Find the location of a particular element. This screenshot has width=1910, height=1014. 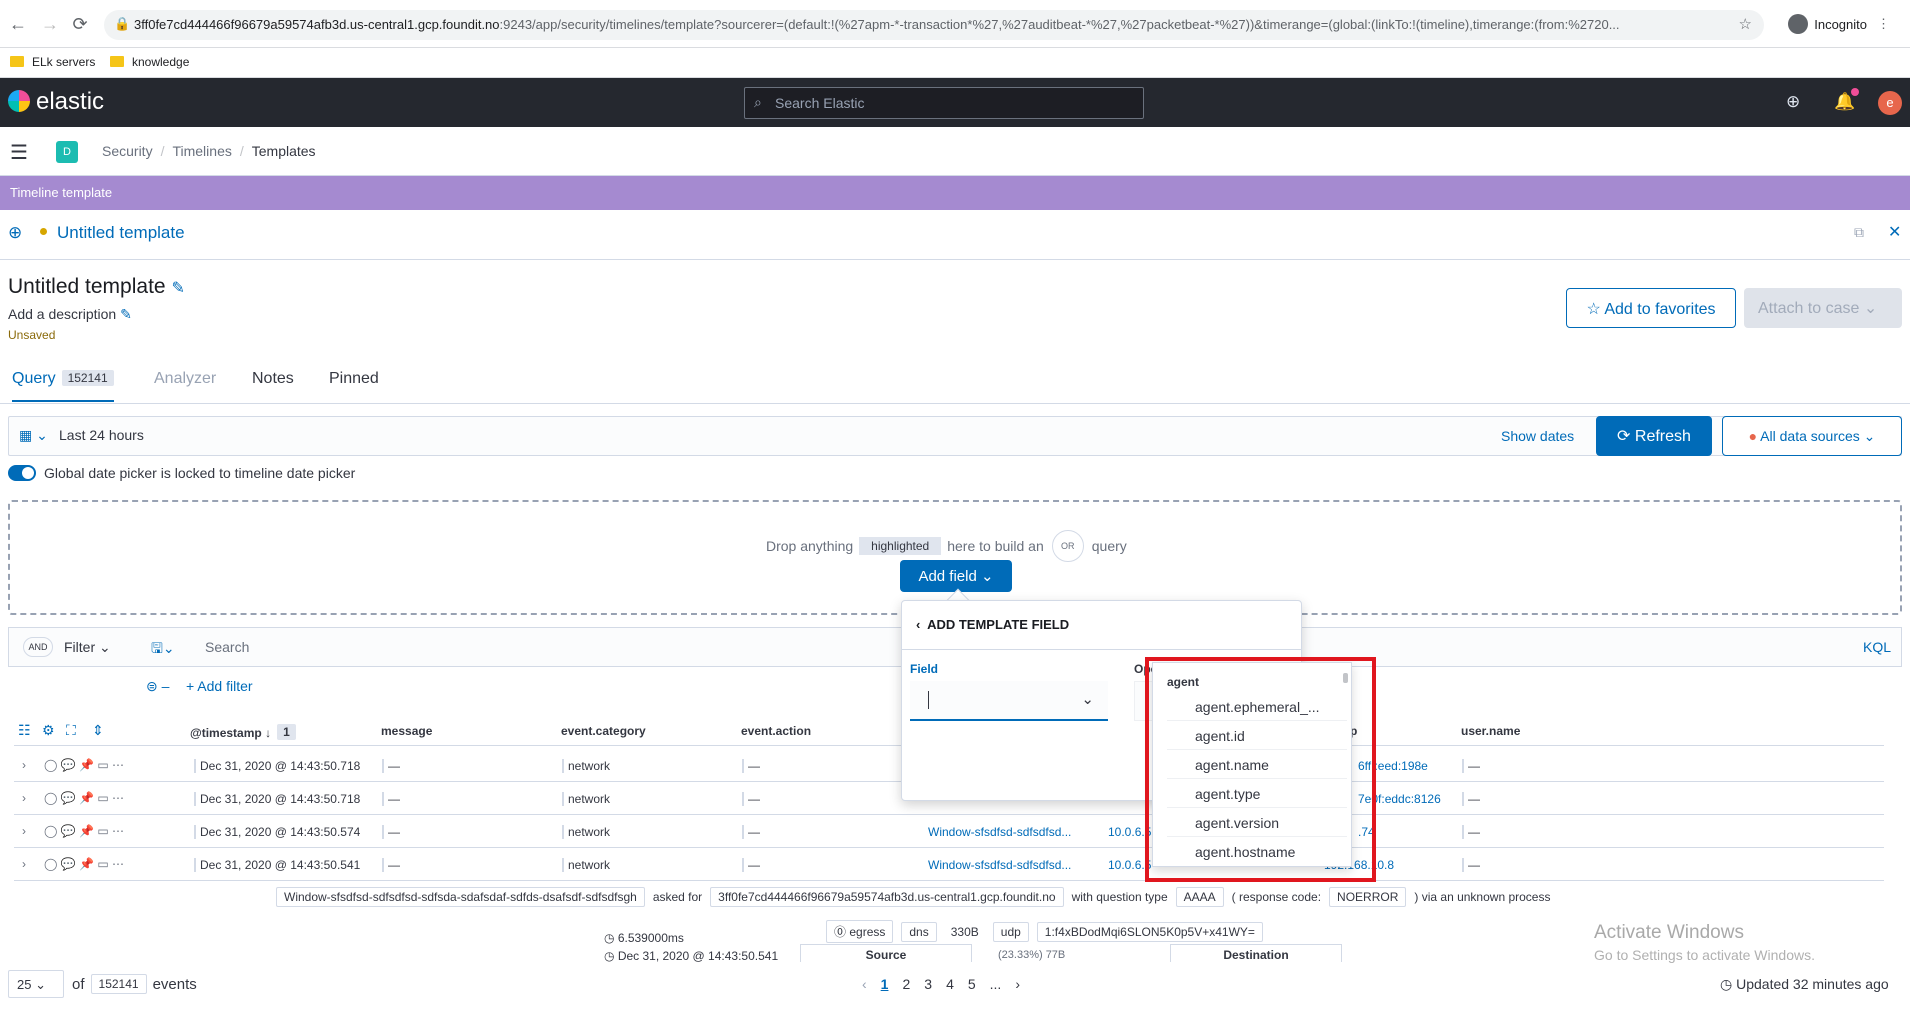

elastic-logo: elastic is located at coordinates (56, 102).